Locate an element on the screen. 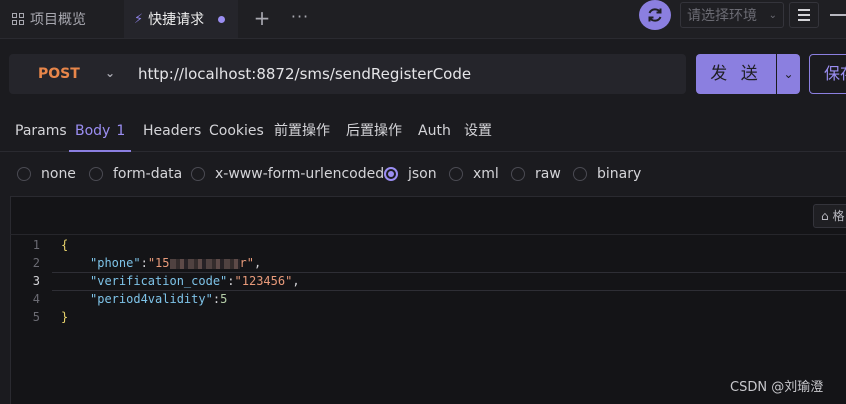 The image size is (846, 404). line-number: 3 is located at coordinates (36, 281).